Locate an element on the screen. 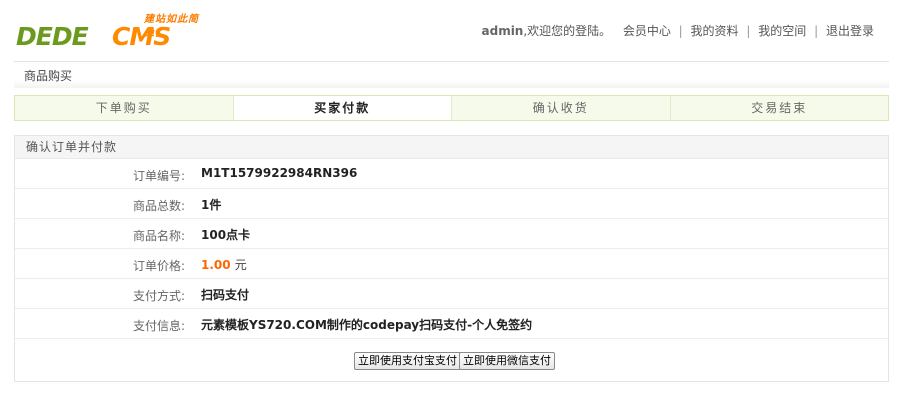 Image resolution: width=900 pixels, height=412 pixels. page-title: 商品购买 is located at coordinates (48, 76).